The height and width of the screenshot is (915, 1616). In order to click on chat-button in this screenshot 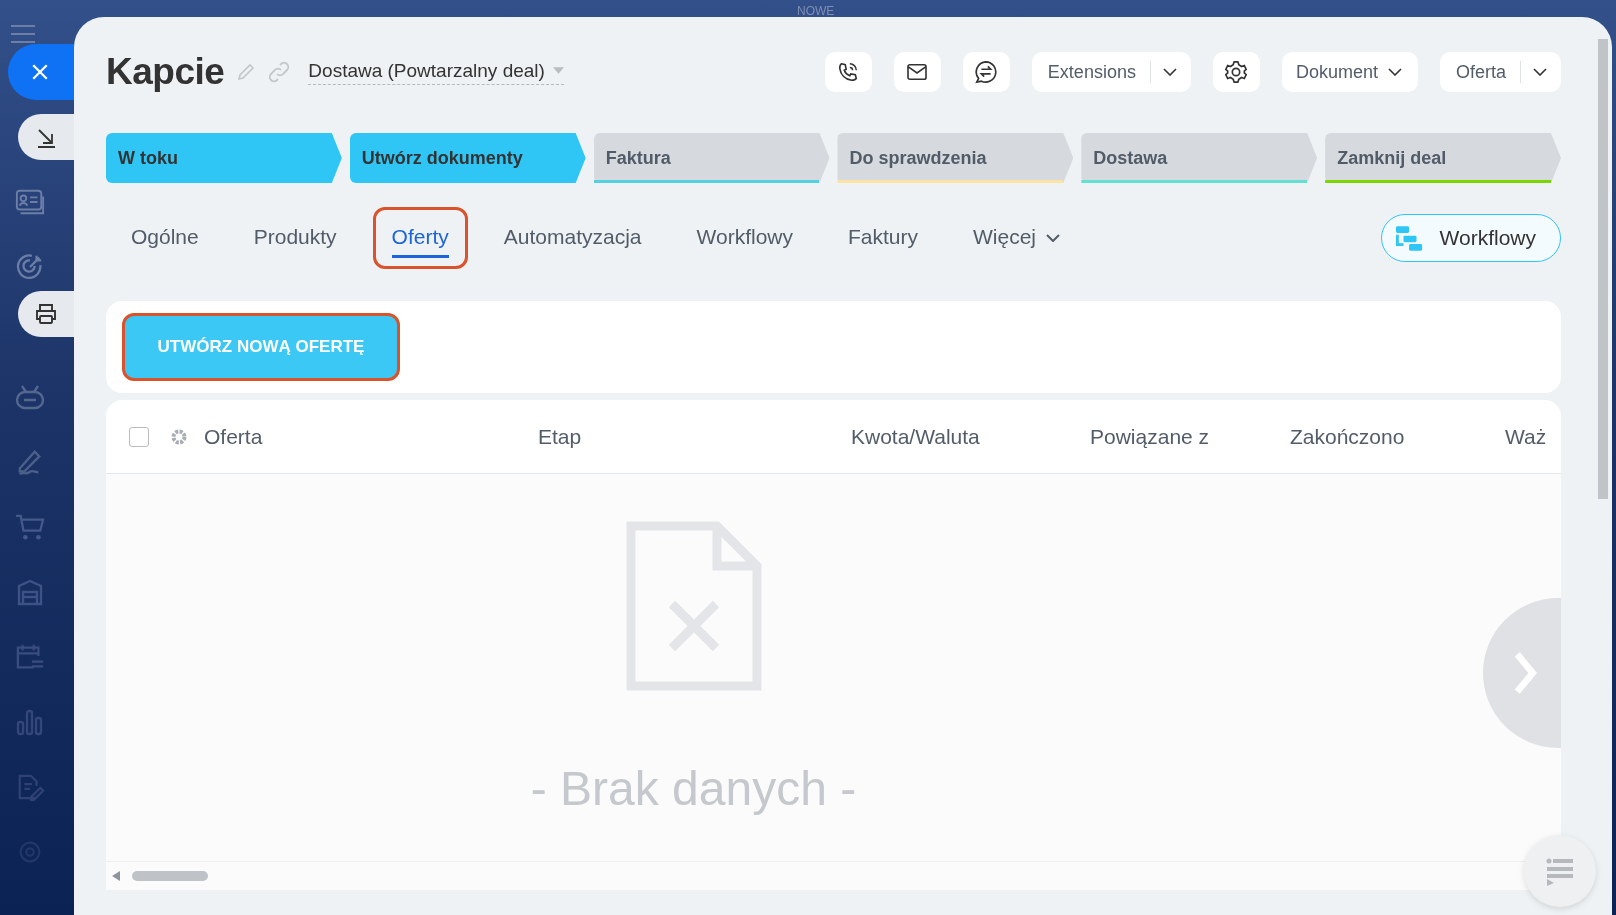, I will do `click(986, 72)`.